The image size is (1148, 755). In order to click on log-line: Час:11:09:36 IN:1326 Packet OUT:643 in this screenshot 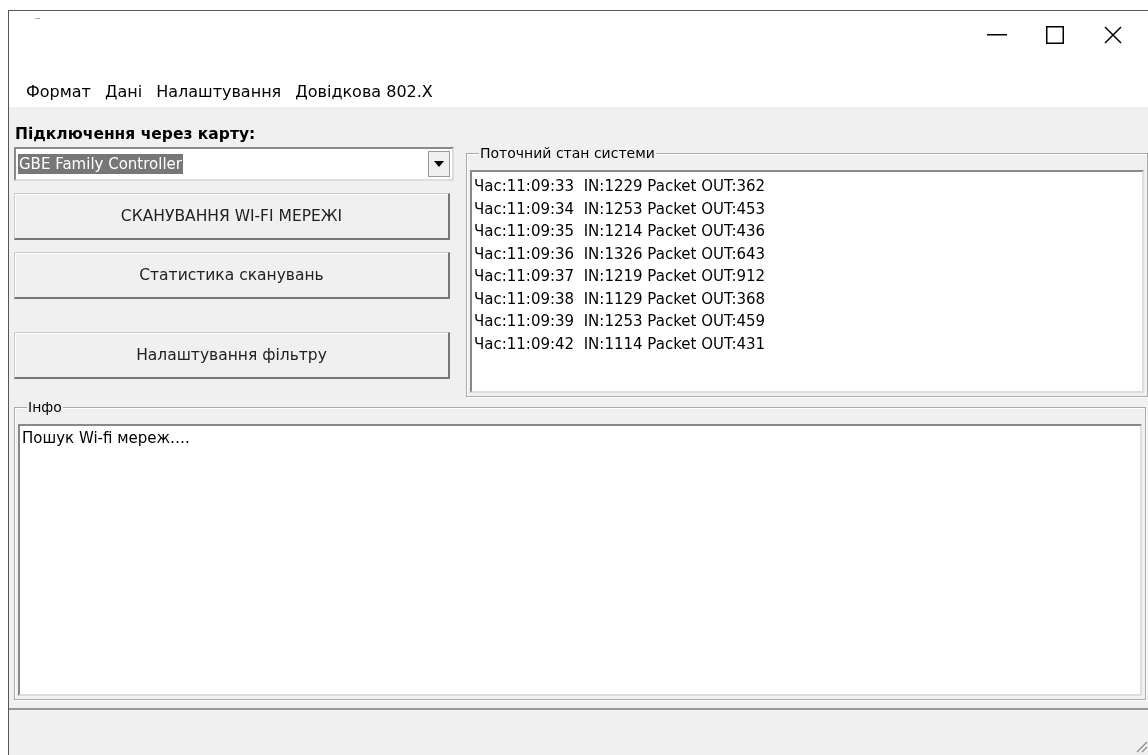, I will do `click(620, 254)`.